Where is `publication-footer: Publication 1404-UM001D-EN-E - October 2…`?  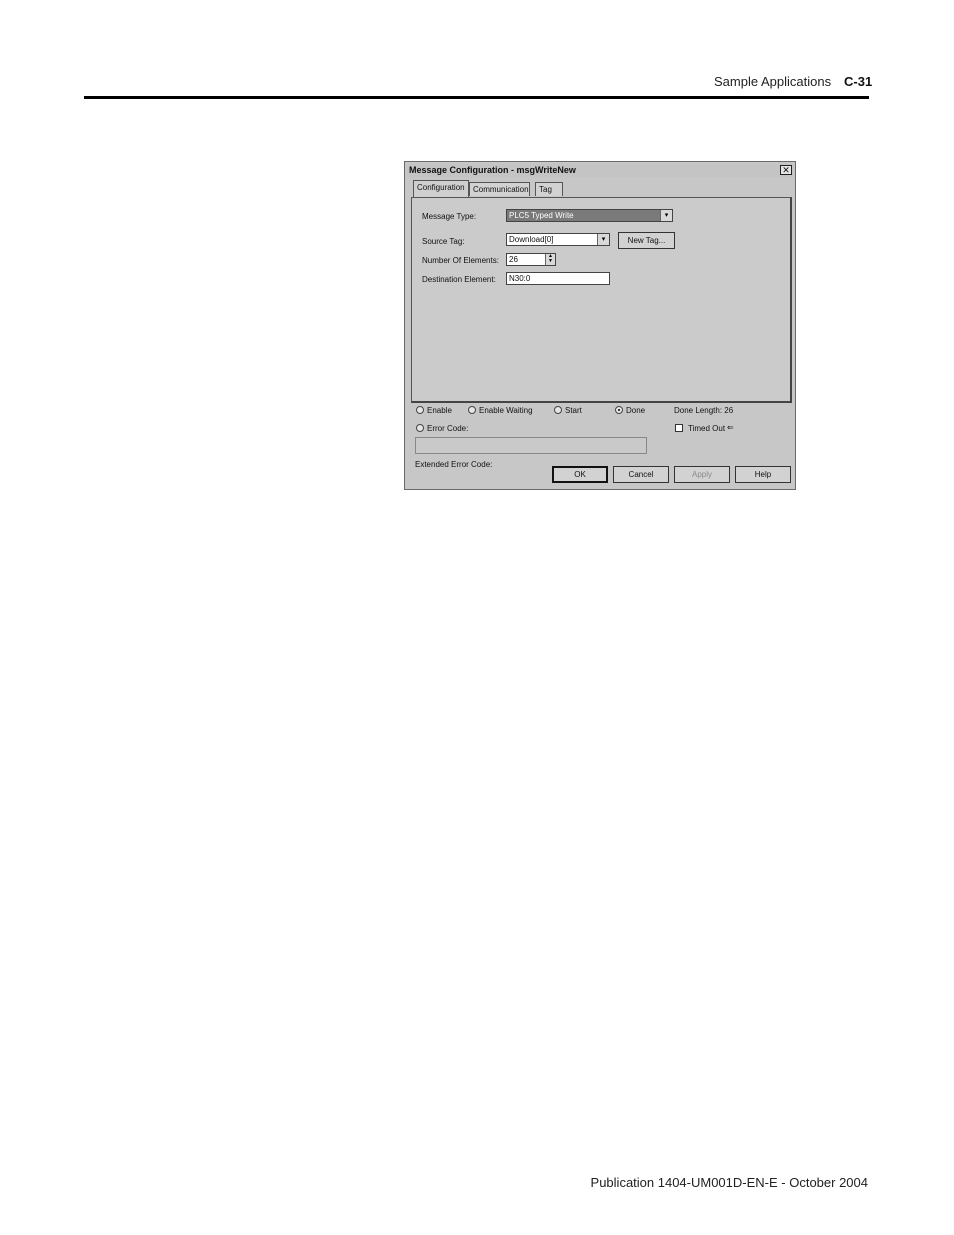
publication-footer: Publication 1404-UM001D-EN-E - October 2… is located at coordinates (729, 1182).